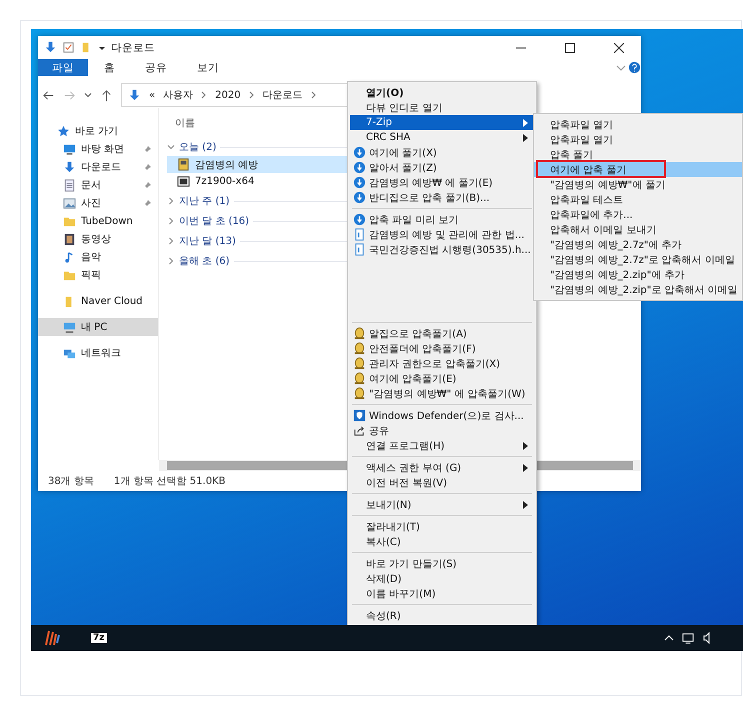 The height and width of the screenshot is (718, 743). Describe the element at coordinates (170, 481) in the screenshot. I see `status-text: 1개 항목 선택함 51.0KB` at that location.